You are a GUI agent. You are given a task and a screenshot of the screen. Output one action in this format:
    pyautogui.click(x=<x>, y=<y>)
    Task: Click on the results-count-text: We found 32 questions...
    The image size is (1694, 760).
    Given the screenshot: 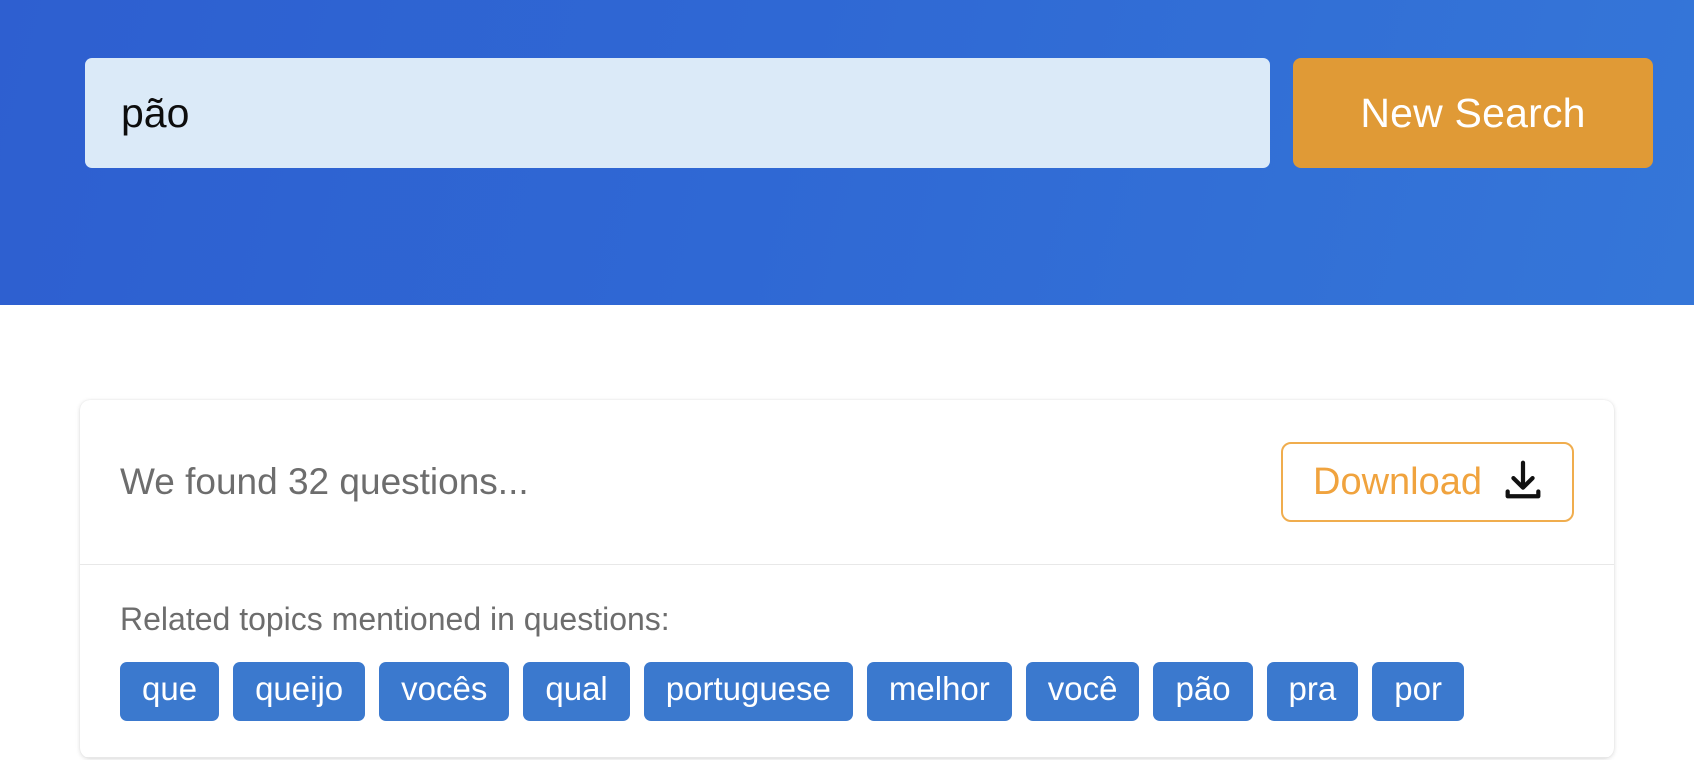 What is the action you would take?
    pyautogui.click(x=324, y=481)
    